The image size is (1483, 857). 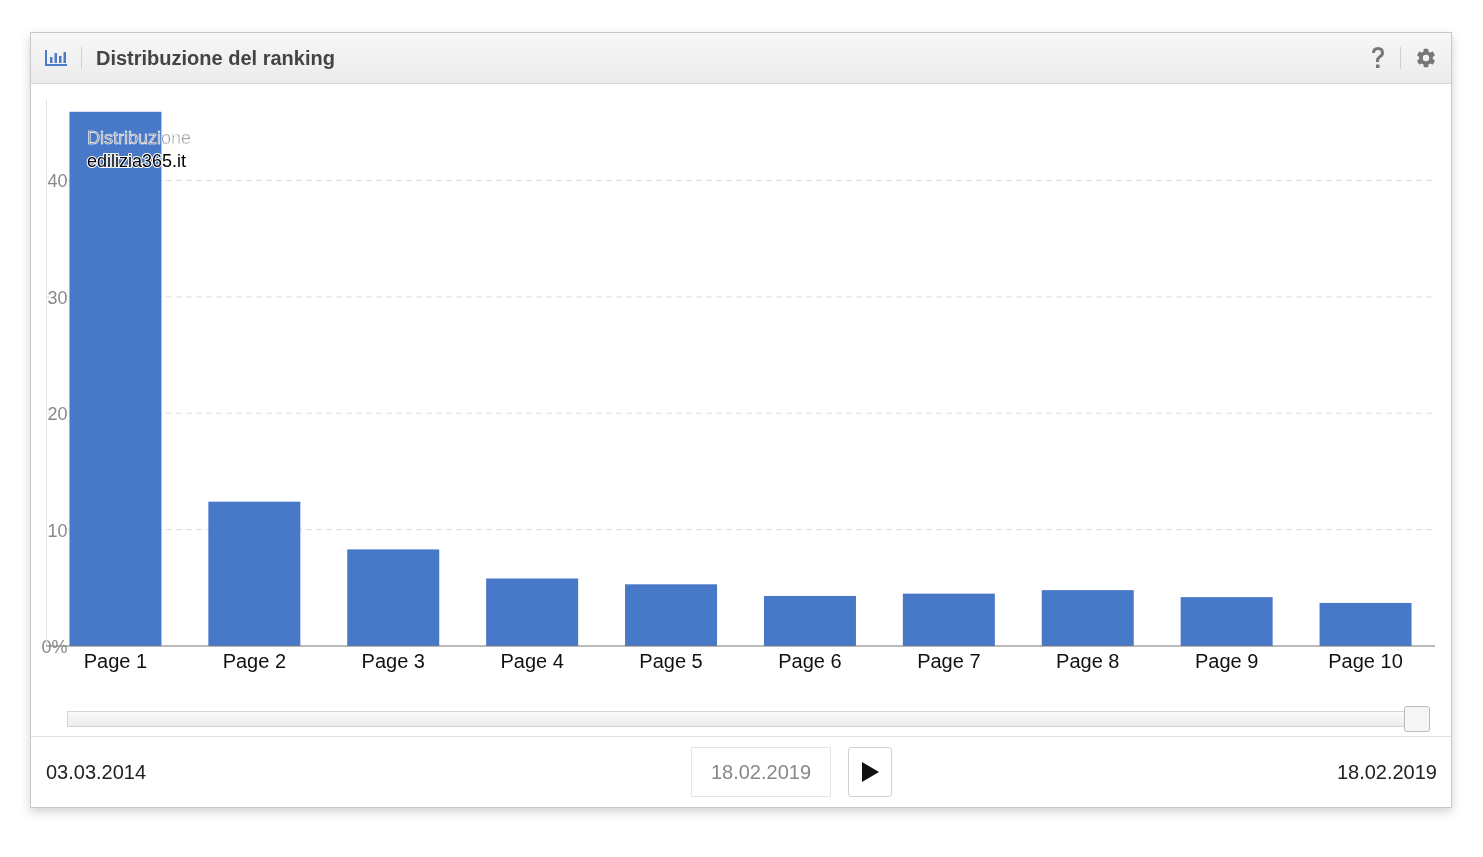 I want to click on settings-icon, so click(x=1426, y=58).